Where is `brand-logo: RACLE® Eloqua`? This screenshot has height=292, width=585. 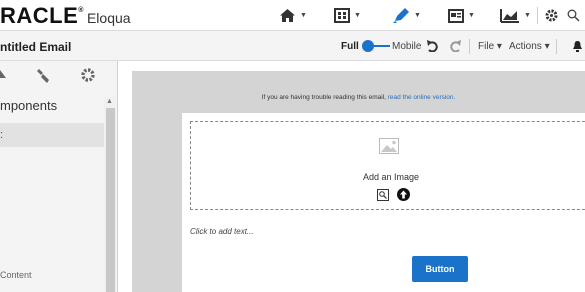 brand-logo: RACLE® Eloqua is located at coordinates (65, 16).